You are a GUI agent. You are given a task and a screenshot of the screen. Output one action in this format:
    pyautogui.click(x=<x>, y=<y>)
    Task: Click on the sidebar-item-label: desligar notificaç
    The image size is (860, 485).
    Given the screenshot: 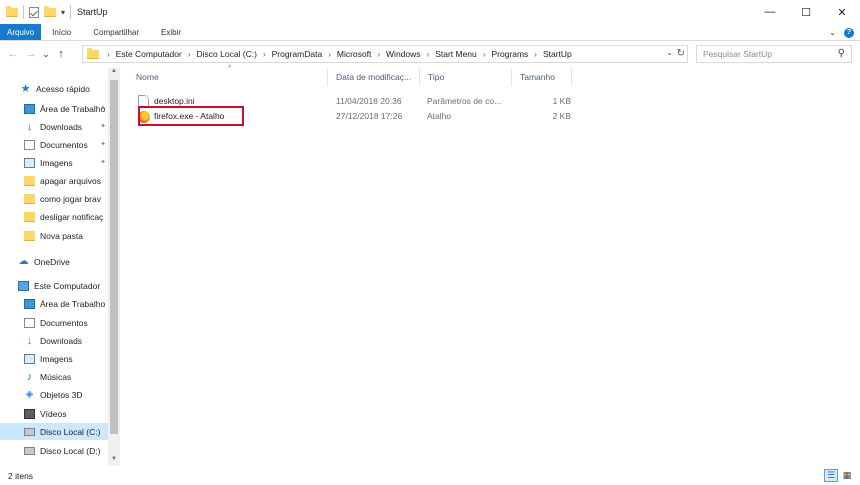 What is the action you would take?
    pyautogui.click(x=72, y=216)
    